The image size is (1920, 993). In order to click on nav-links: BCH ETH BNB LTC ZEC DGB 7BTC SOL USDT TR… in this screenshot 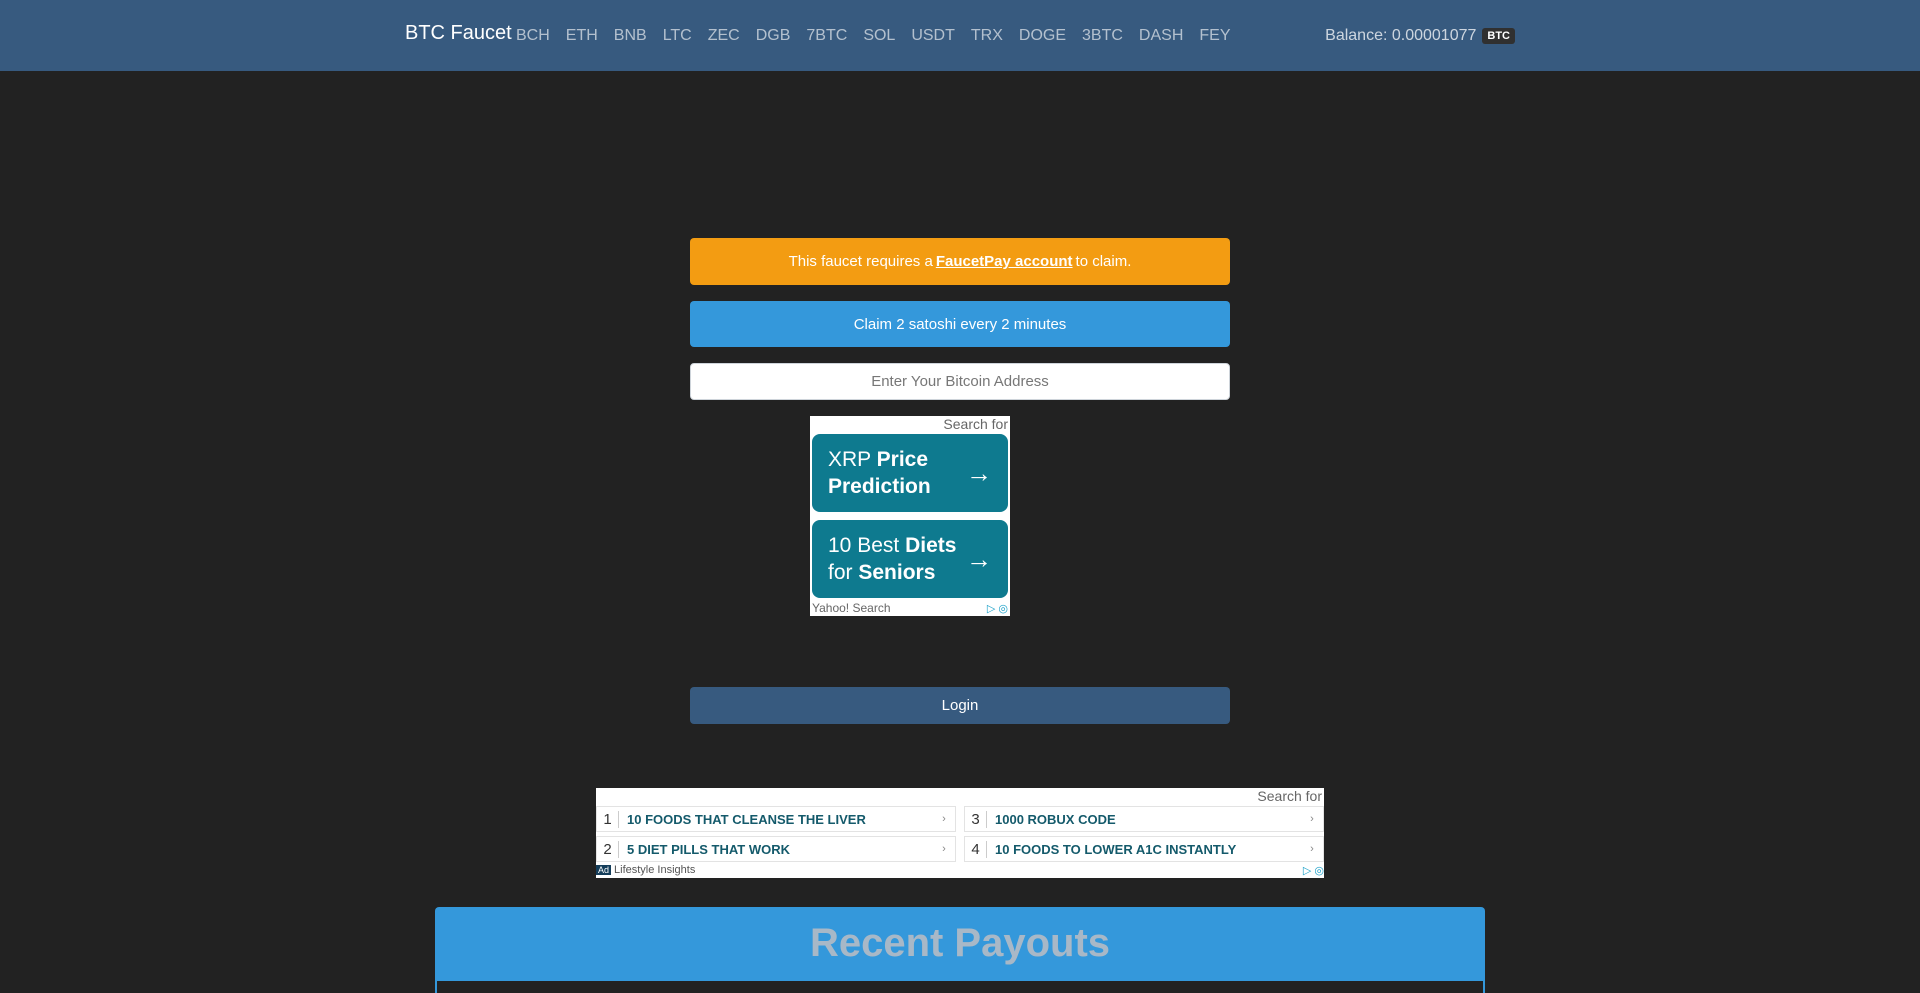, I will do `click(873, 35)`.